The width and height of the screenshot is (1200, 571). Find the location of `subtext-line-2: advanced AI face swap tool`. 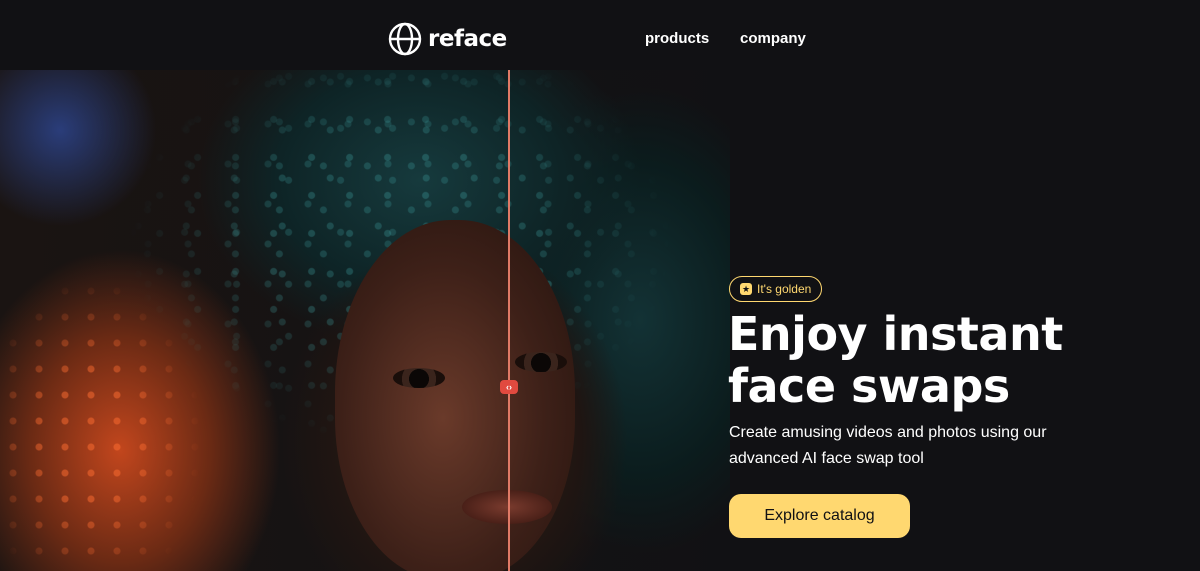

subtext-line-2: advanced AI face swap tool is located at coordinates (826, 458).